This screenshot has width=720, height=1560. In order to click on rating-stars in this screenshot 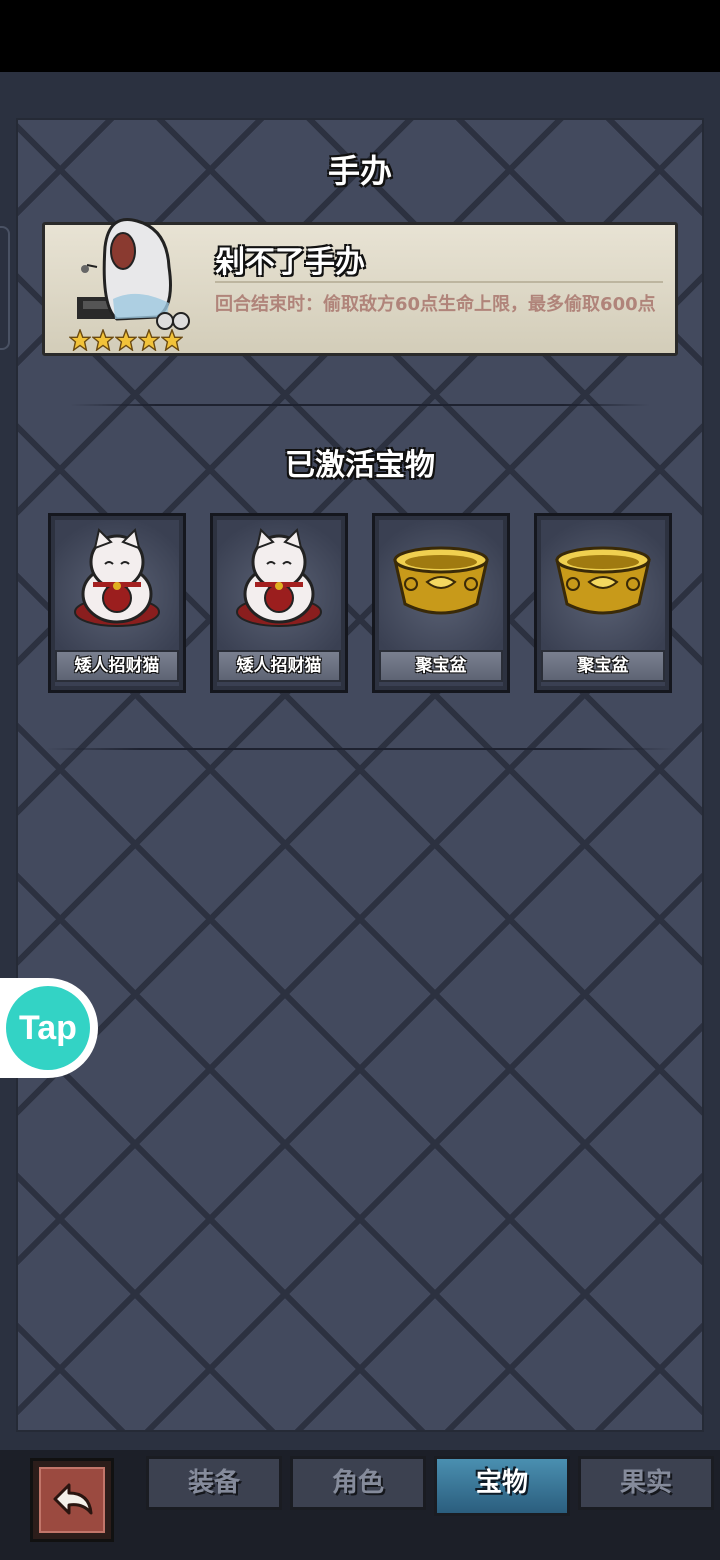, I will do `click(126, 340)`.